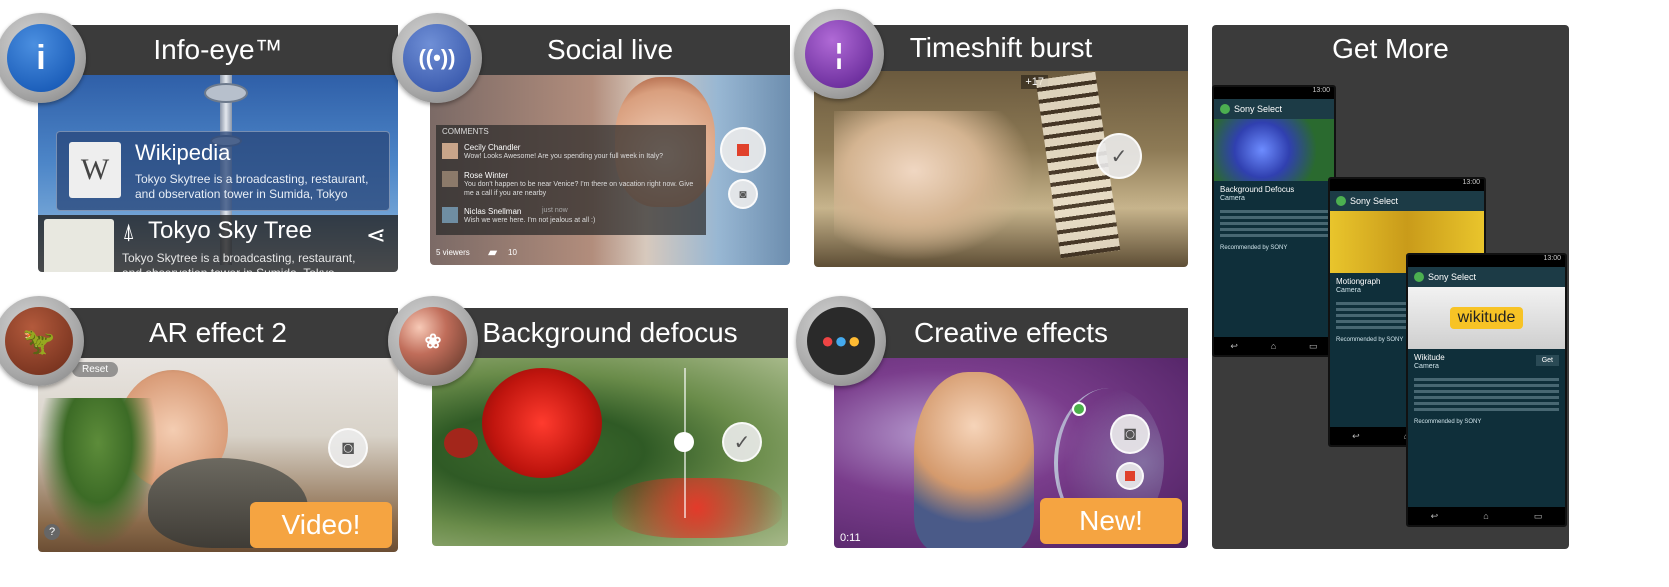 The image size is (1669, 587). I want to click on crowd-image, so click(934, 186).